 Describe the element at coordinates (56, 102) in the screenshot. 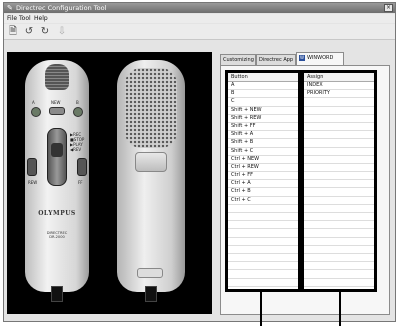

I see `button-new-label: NEW` at that location.